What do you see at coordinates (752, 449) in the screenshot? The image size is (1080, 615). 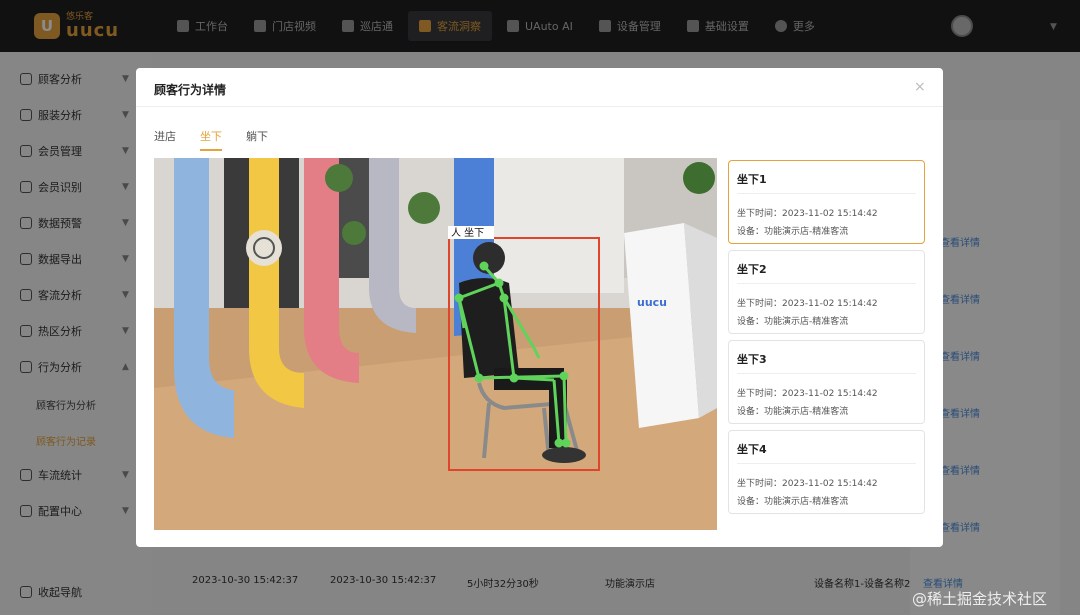 I see `event-title: 坐下4` at bounding box center [752, 449].